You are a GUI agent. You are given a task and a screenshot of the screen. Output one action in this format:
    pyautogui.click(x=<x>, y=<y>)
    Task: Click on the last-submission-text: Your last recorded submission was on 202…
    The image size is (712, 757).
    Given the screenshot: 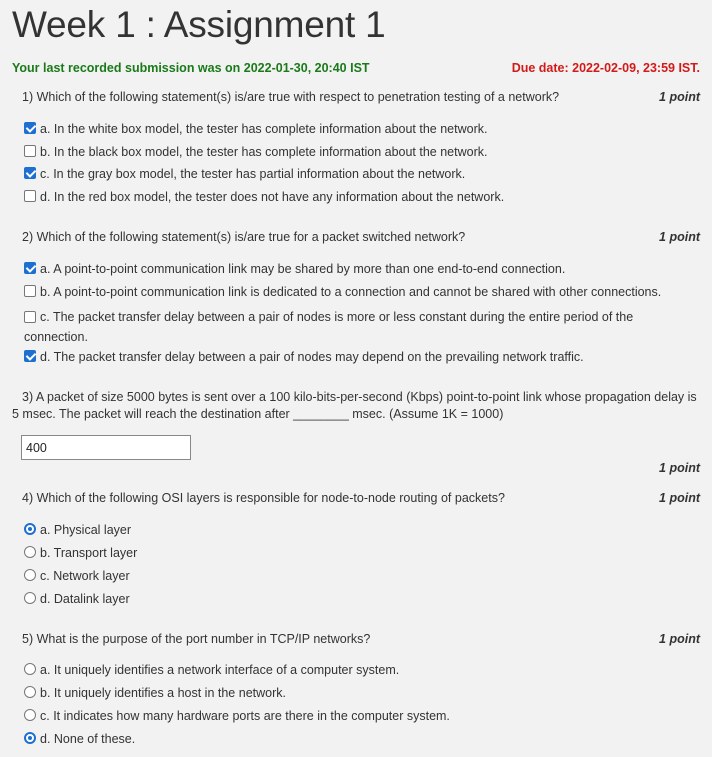 What is the action you would take?
    pyautogui.click(x=191, y=68)
    